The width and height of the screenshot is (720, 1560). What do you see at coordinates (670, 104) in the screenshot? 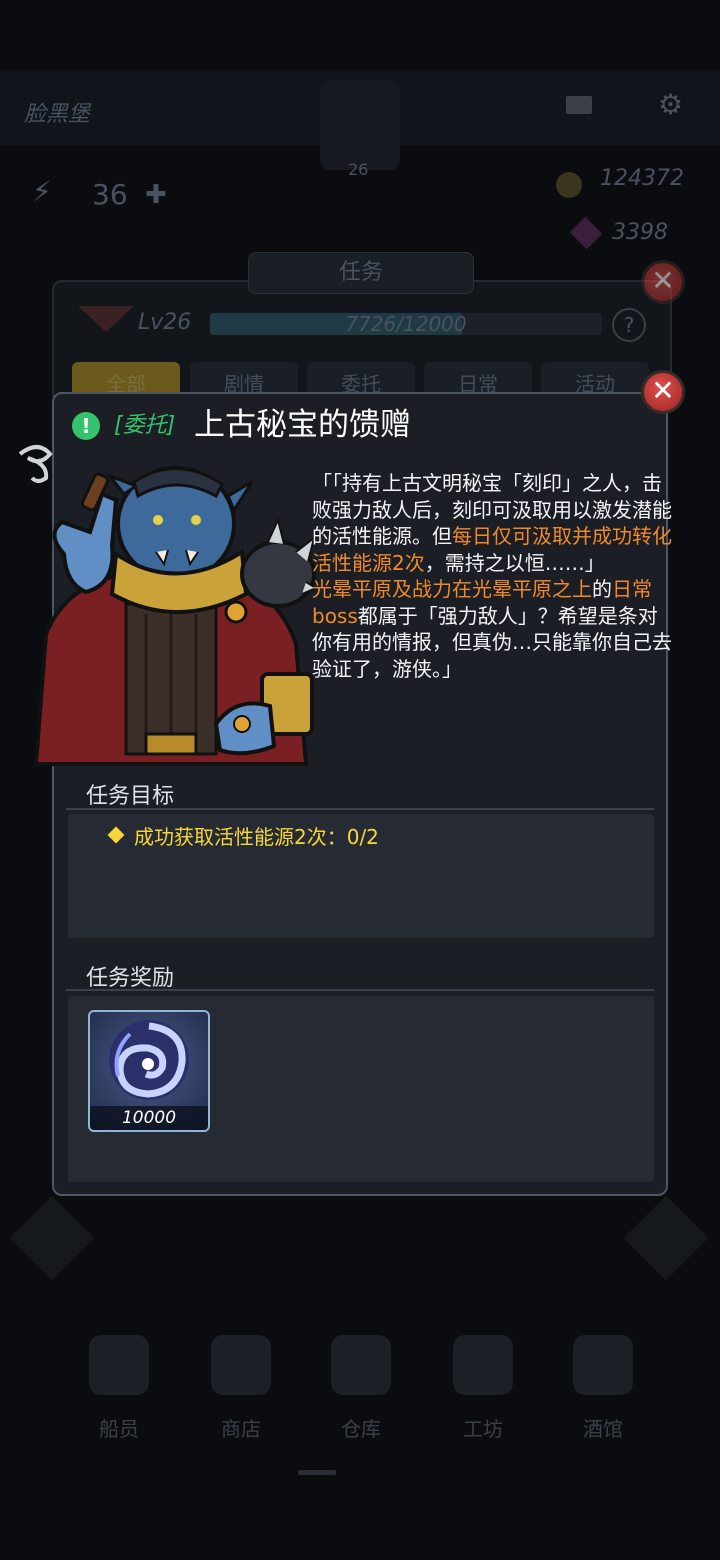
I see `settings-gear-icon: ⚙` at bounding box center [670, 104].